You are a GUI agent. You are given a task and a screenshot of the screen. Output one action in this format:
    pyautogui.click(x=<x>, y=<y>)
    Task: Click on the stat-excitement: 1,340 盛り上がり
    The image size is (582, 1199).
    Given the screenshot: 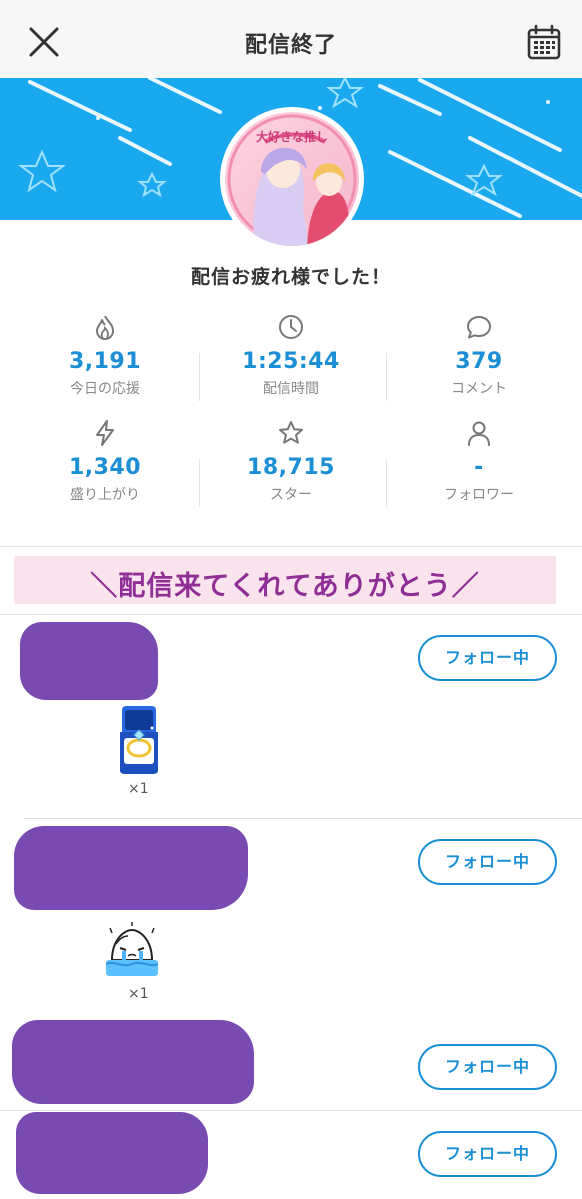 What is the action you would take?
    pyautogui.click(x=105, y=461)
    